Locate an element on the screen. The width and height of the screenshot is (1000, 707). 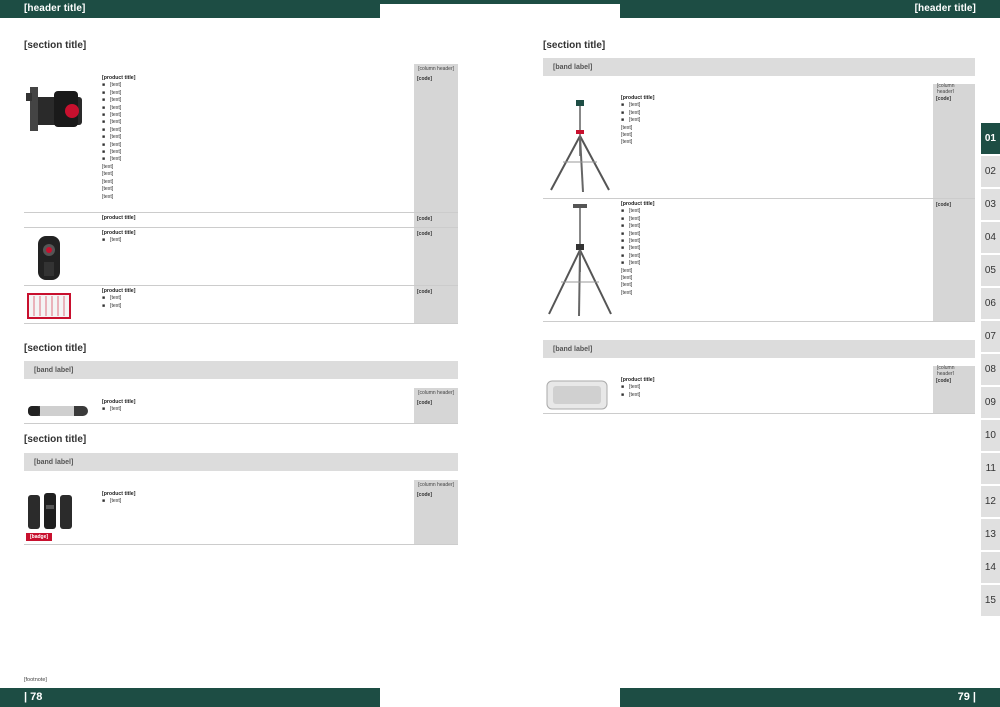
section-title-sealant-guns: [section title] is located at coordinates (55, 348).